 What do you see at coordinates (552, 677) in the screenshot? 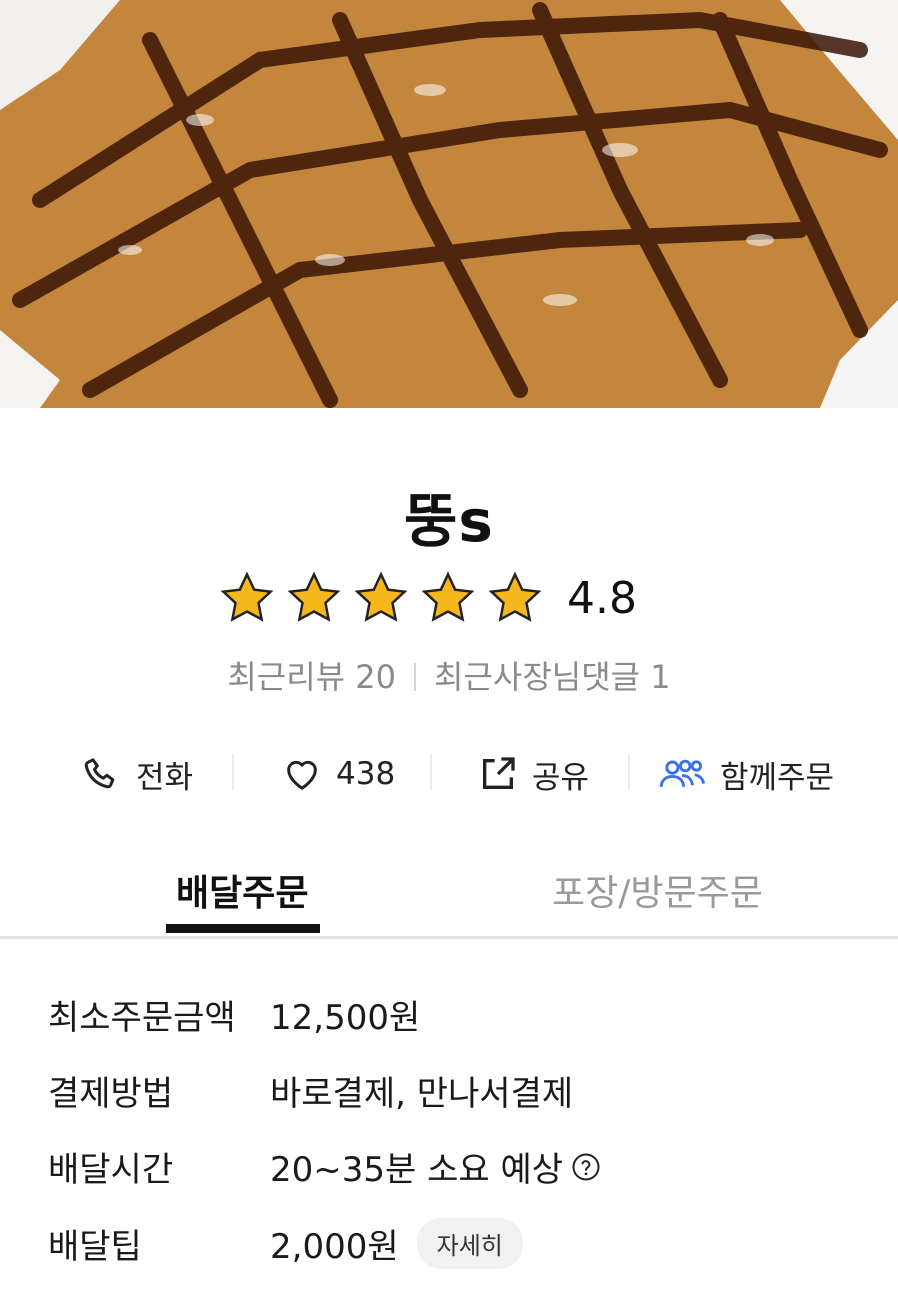
I see `owner-comments-link: 최근사장님댓글 1` at bounding box center [552, 677].